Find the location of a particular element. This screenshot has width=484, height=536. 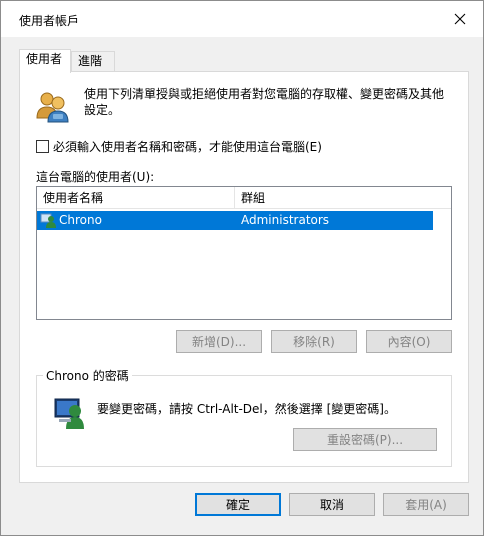

user-row-group: Administrators is located at coordinates (285, 220).